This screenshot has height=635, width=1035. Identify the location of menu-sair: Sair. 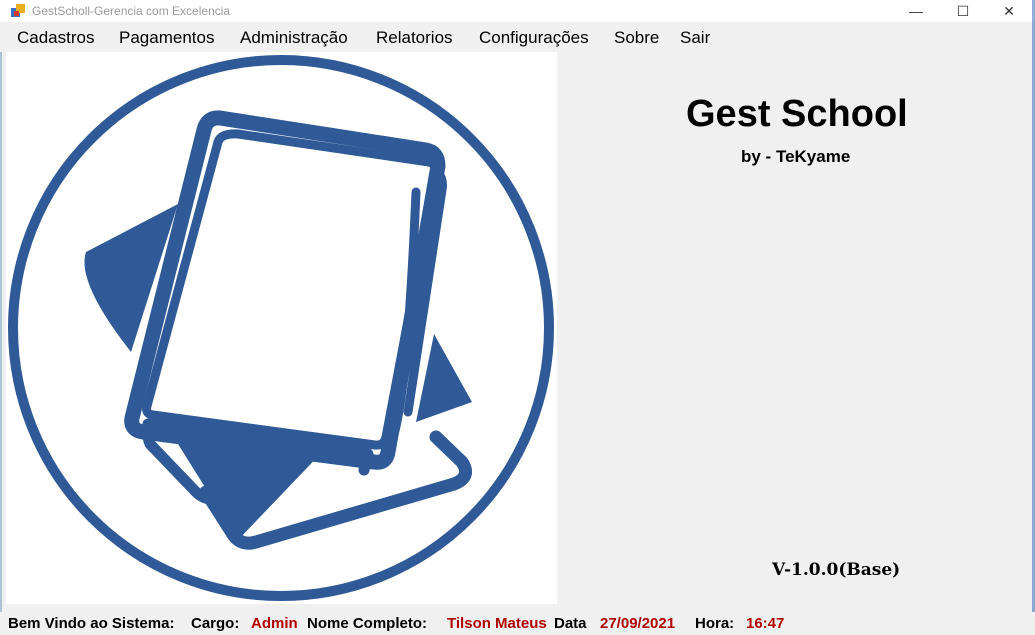
(695, 38).